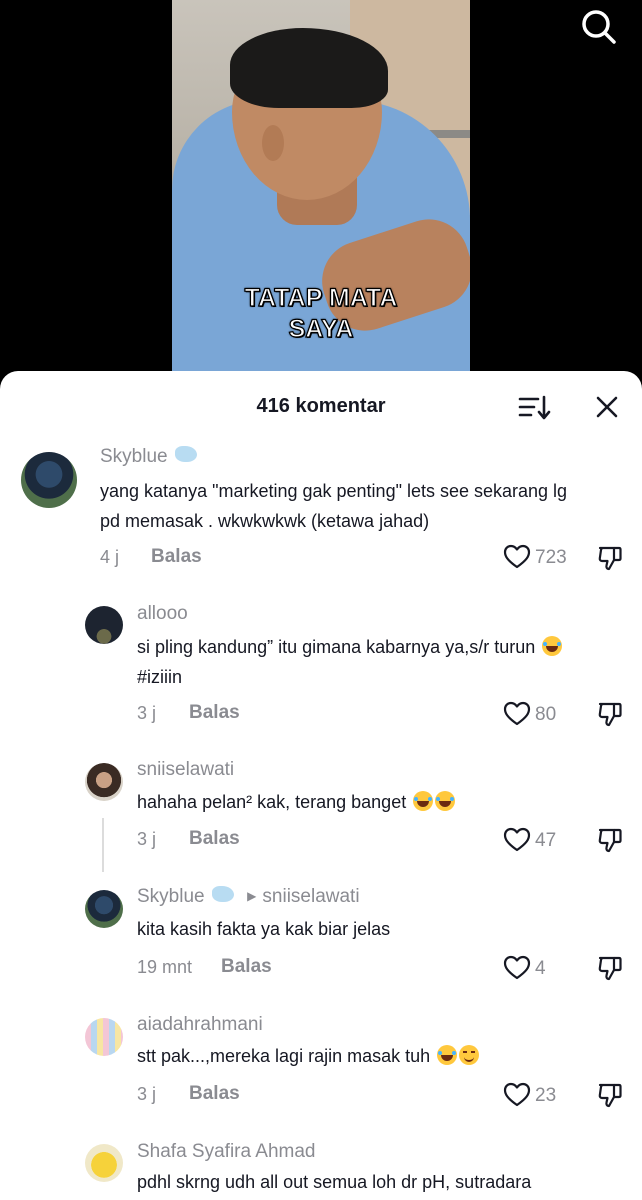 The height and width of the screenshot is (1200, 642). Describe the element at coordinates (185, 770) in the screenshot. I see `comment-username: sniiselawati` at that location.